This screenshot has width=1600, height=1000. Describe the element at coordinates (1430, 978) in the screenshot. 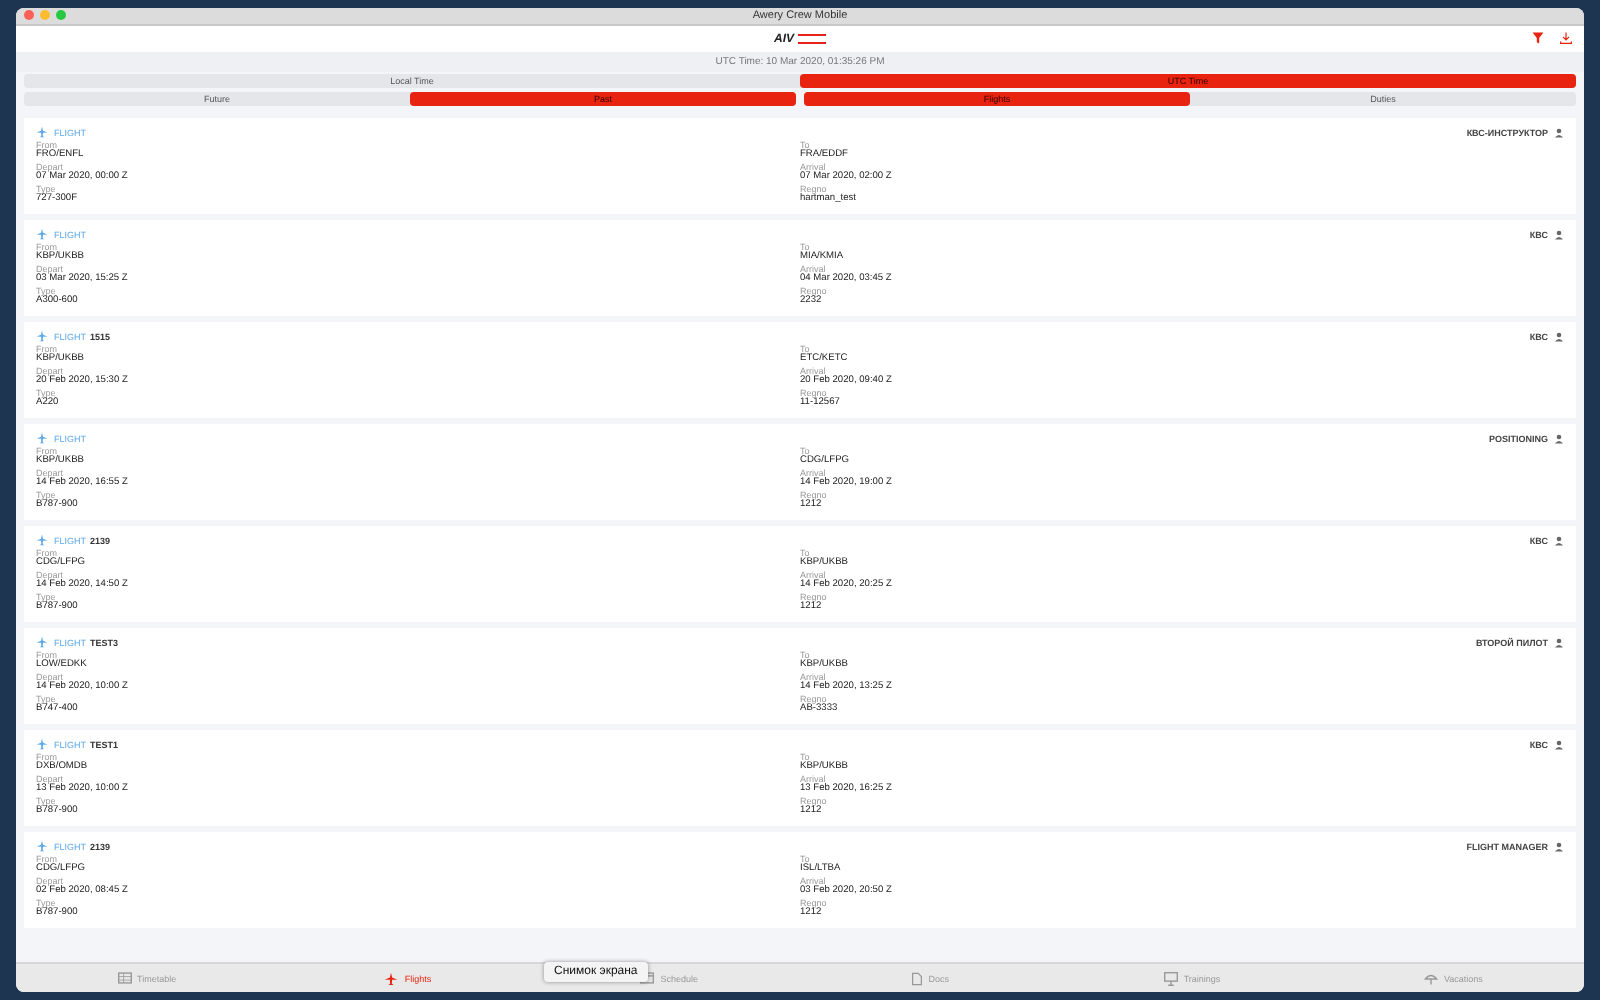

I see `umbrella-icon` at that location.